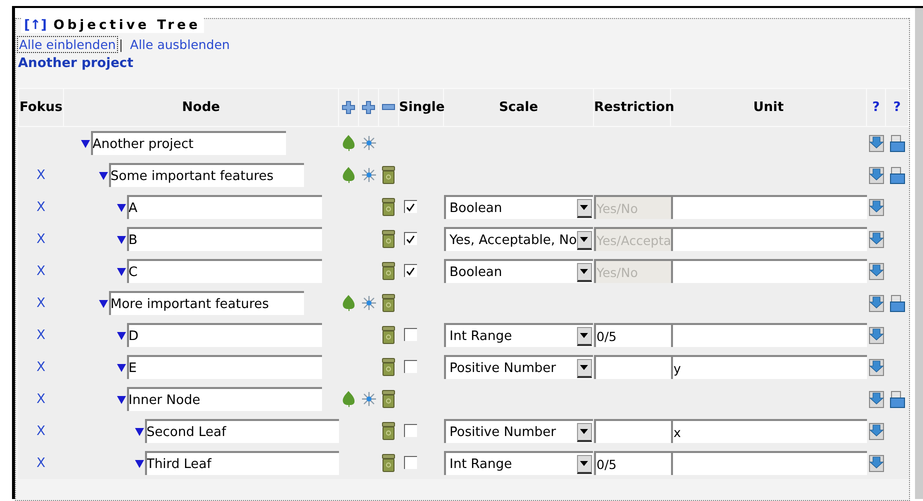 The height and width of the screenshot is (501, 923). Describe the element at coordinates (224, 335) in the screenshot. I see `node-name-field: D` at that location.